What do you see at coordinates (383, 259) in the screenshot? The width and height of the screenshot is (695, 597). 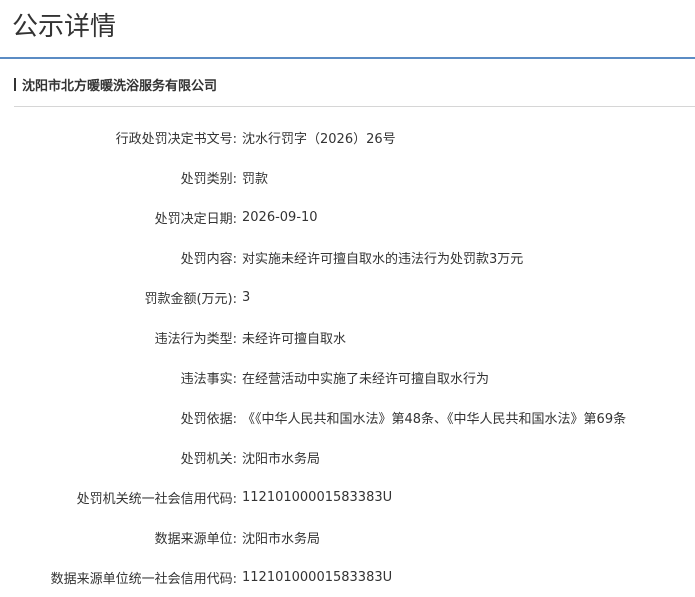 I see `detail-value: 对实施未经许可擅自取水的违法行为处罚款3万元` at bounding box center [383, 259].